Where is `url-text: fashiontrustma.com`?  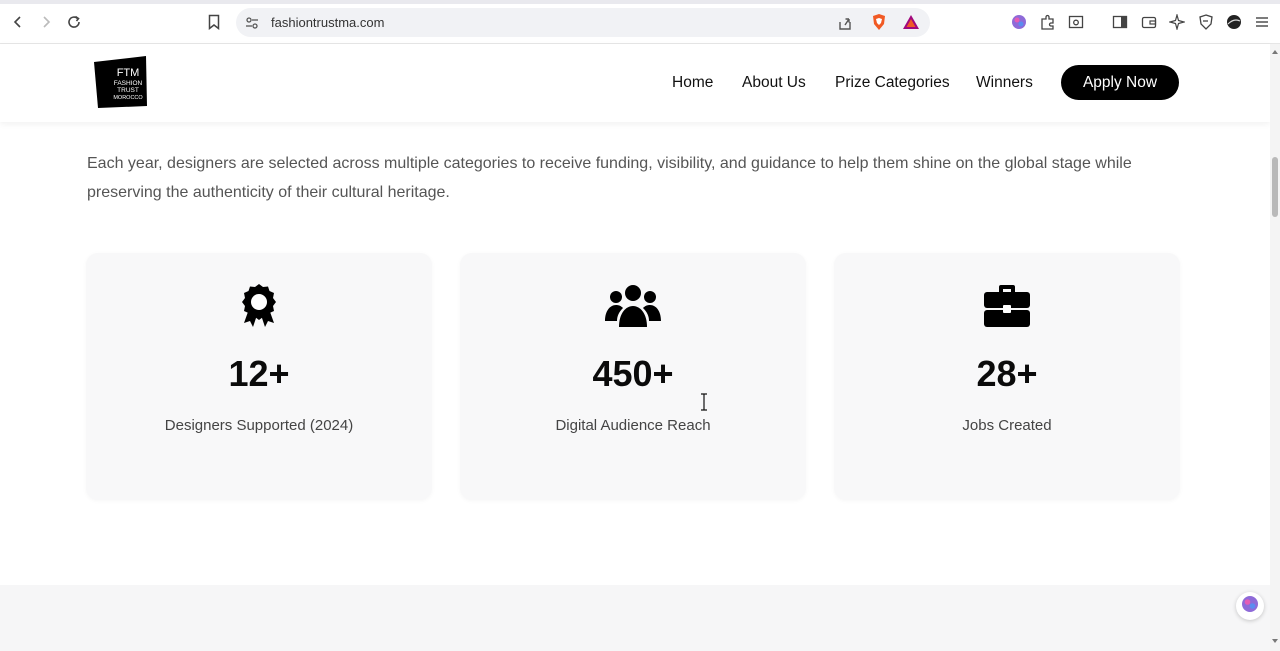
url-text: fashiontrustma.com is located at coordinates (327, 22).